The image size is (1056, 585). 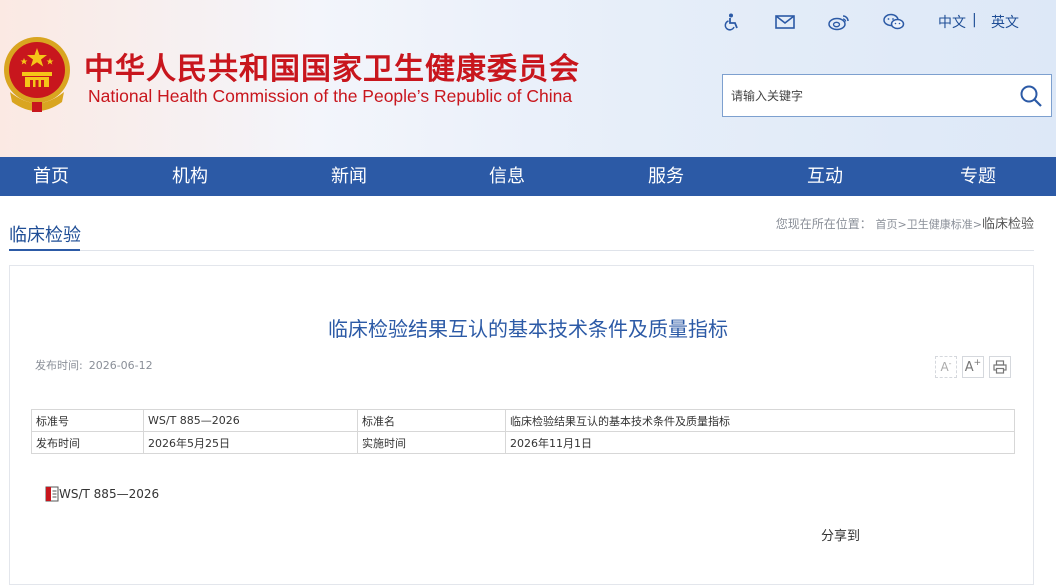 I want to click on table-cell: 实施时间, so click(x=431, y=442).